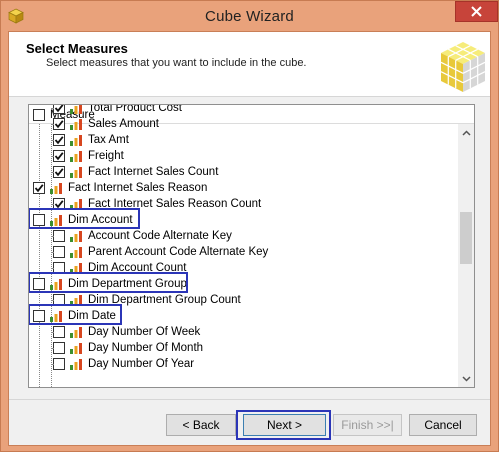  I want to click on cube-illustration-icon, so click(463, 67).